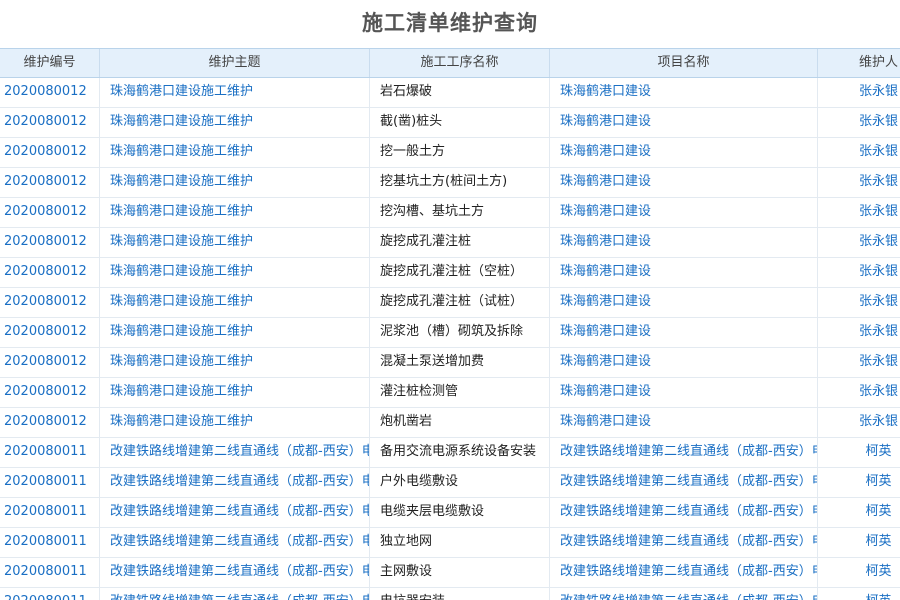 The image size is (900, 600). I want to click on cell-process: 炮机凿岩, so click(460, 422).